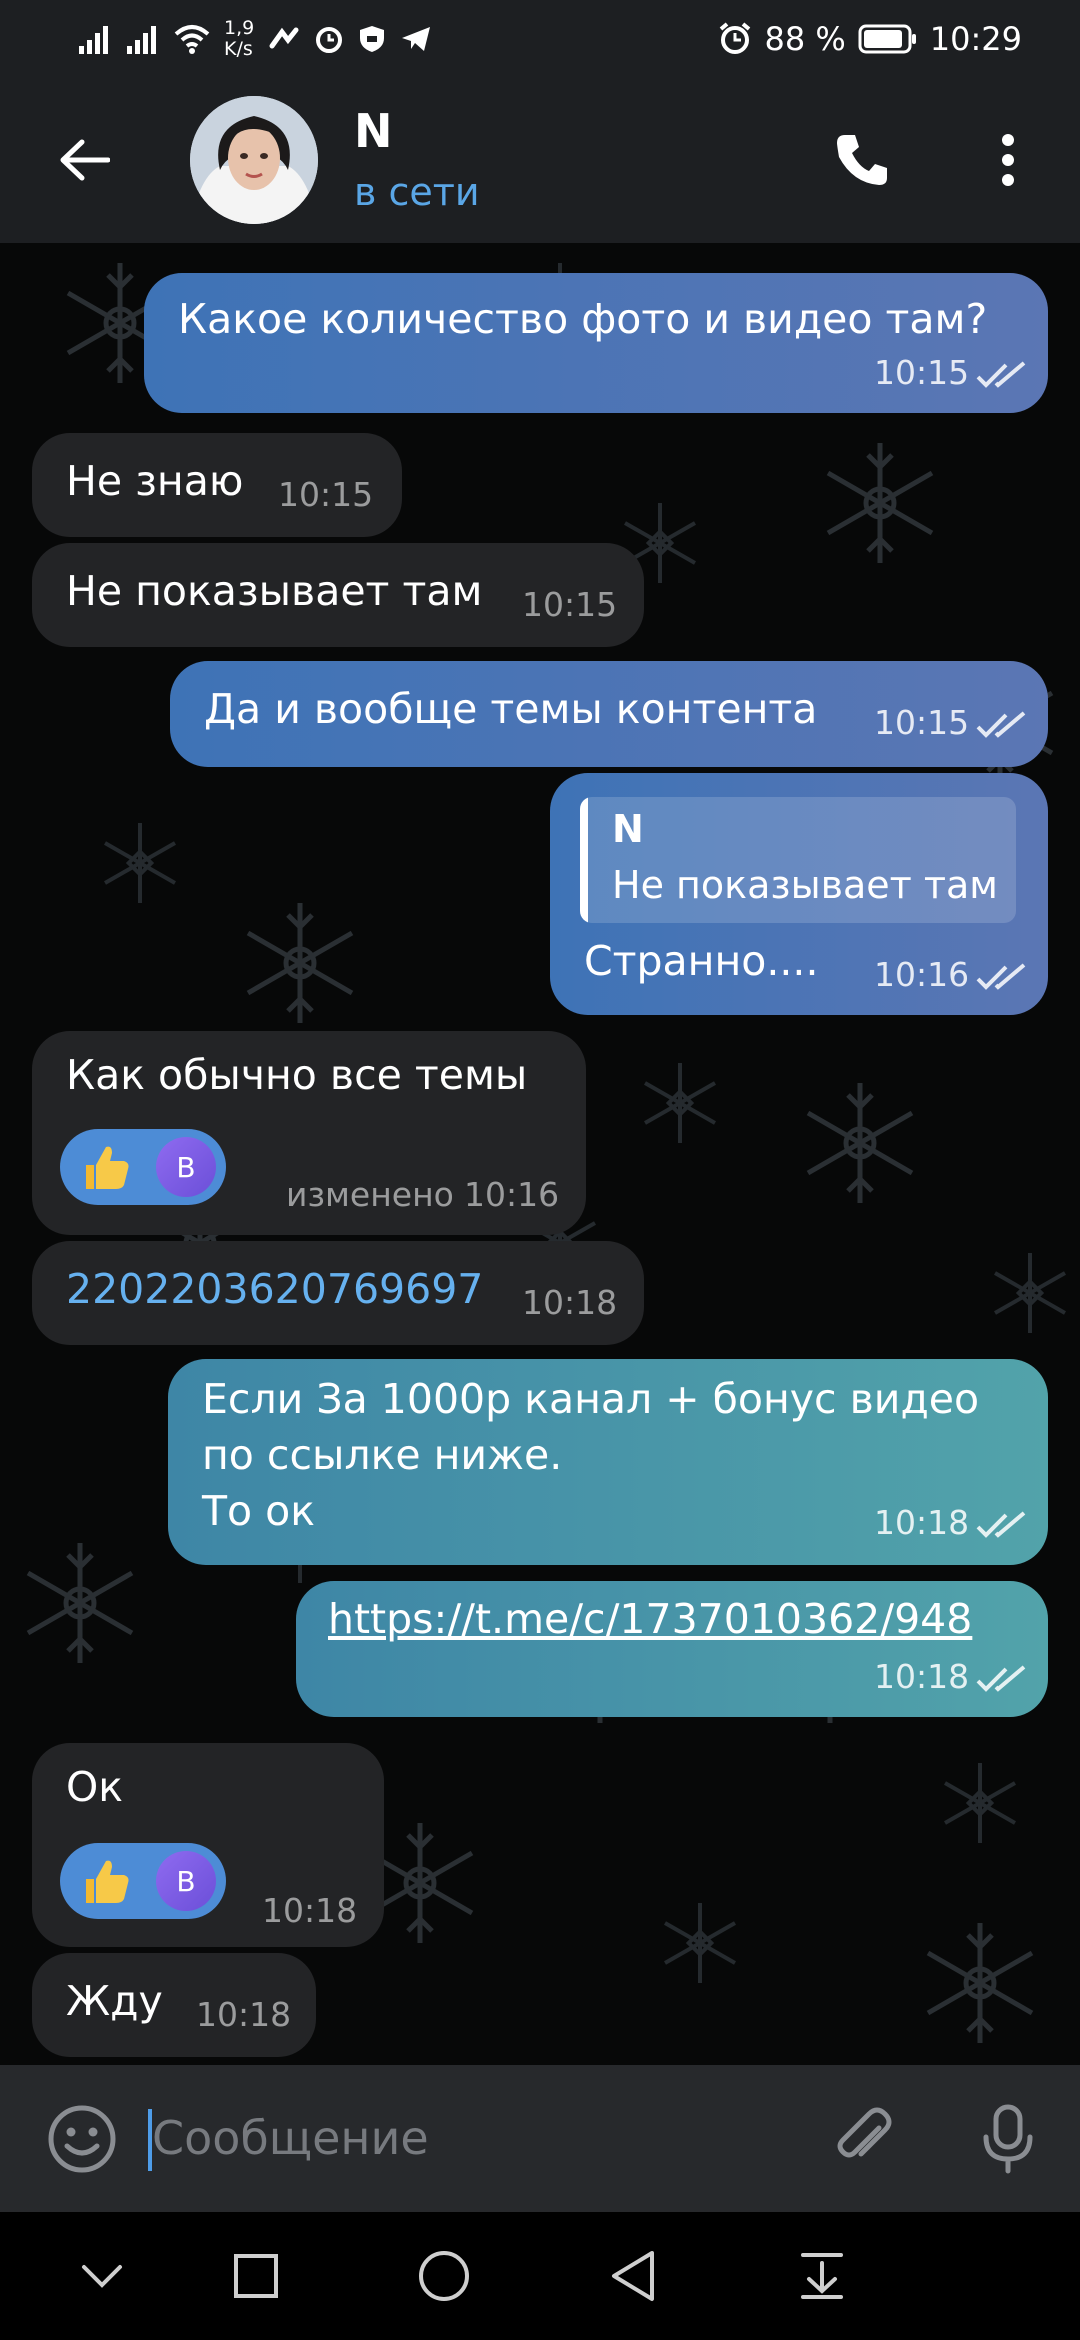  I want to click on message-incoming: Не показывает там 10:15, so click(338, 595).